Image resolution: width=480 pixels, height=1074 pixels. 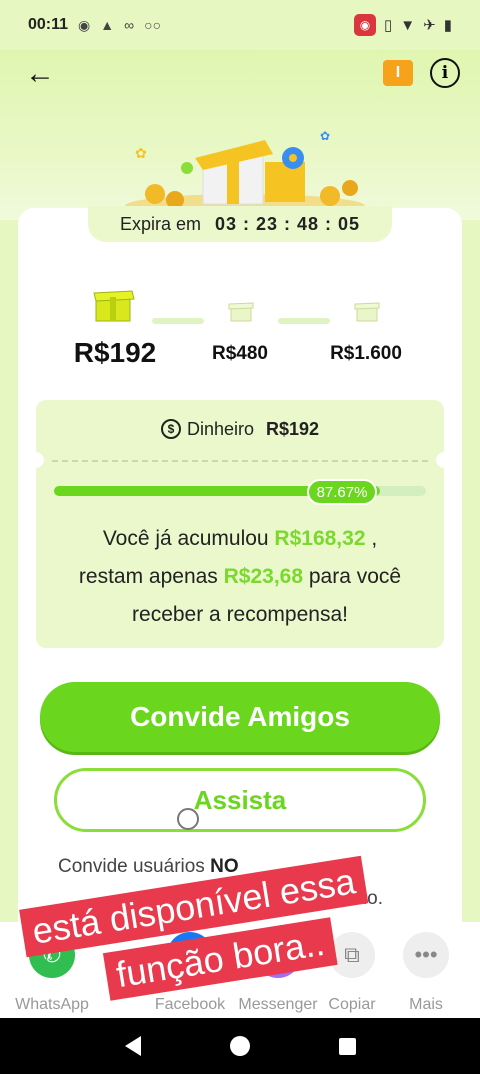 What do you see at coordinates (160, 223) in the screenshot?
I see `expiry-label: Expira em` at bounding box center [160, 223].